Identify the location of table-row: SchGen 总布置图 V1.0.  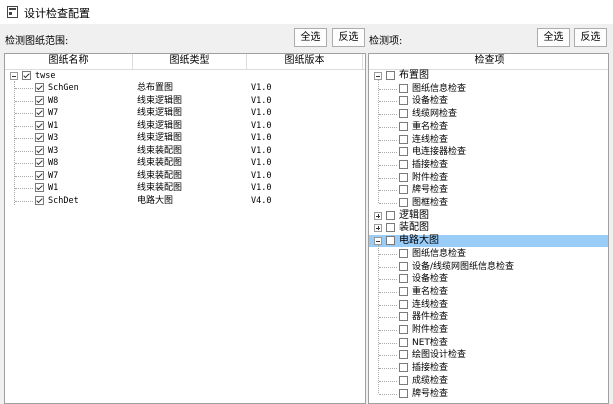
(185, 88).